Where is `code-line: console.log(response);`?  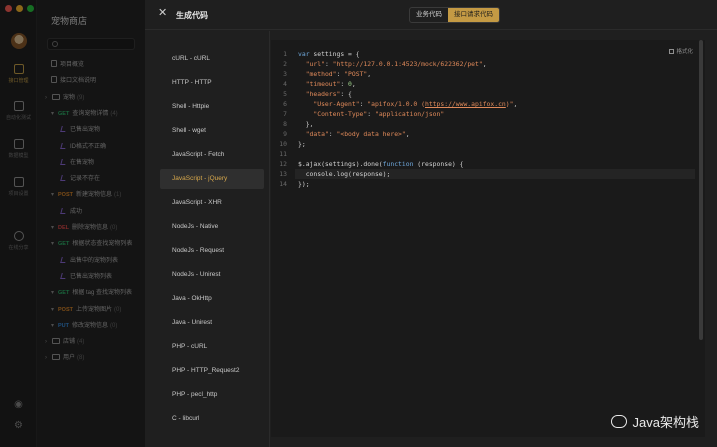 code-line: console.log(response); is located at coordinates (344, 174).